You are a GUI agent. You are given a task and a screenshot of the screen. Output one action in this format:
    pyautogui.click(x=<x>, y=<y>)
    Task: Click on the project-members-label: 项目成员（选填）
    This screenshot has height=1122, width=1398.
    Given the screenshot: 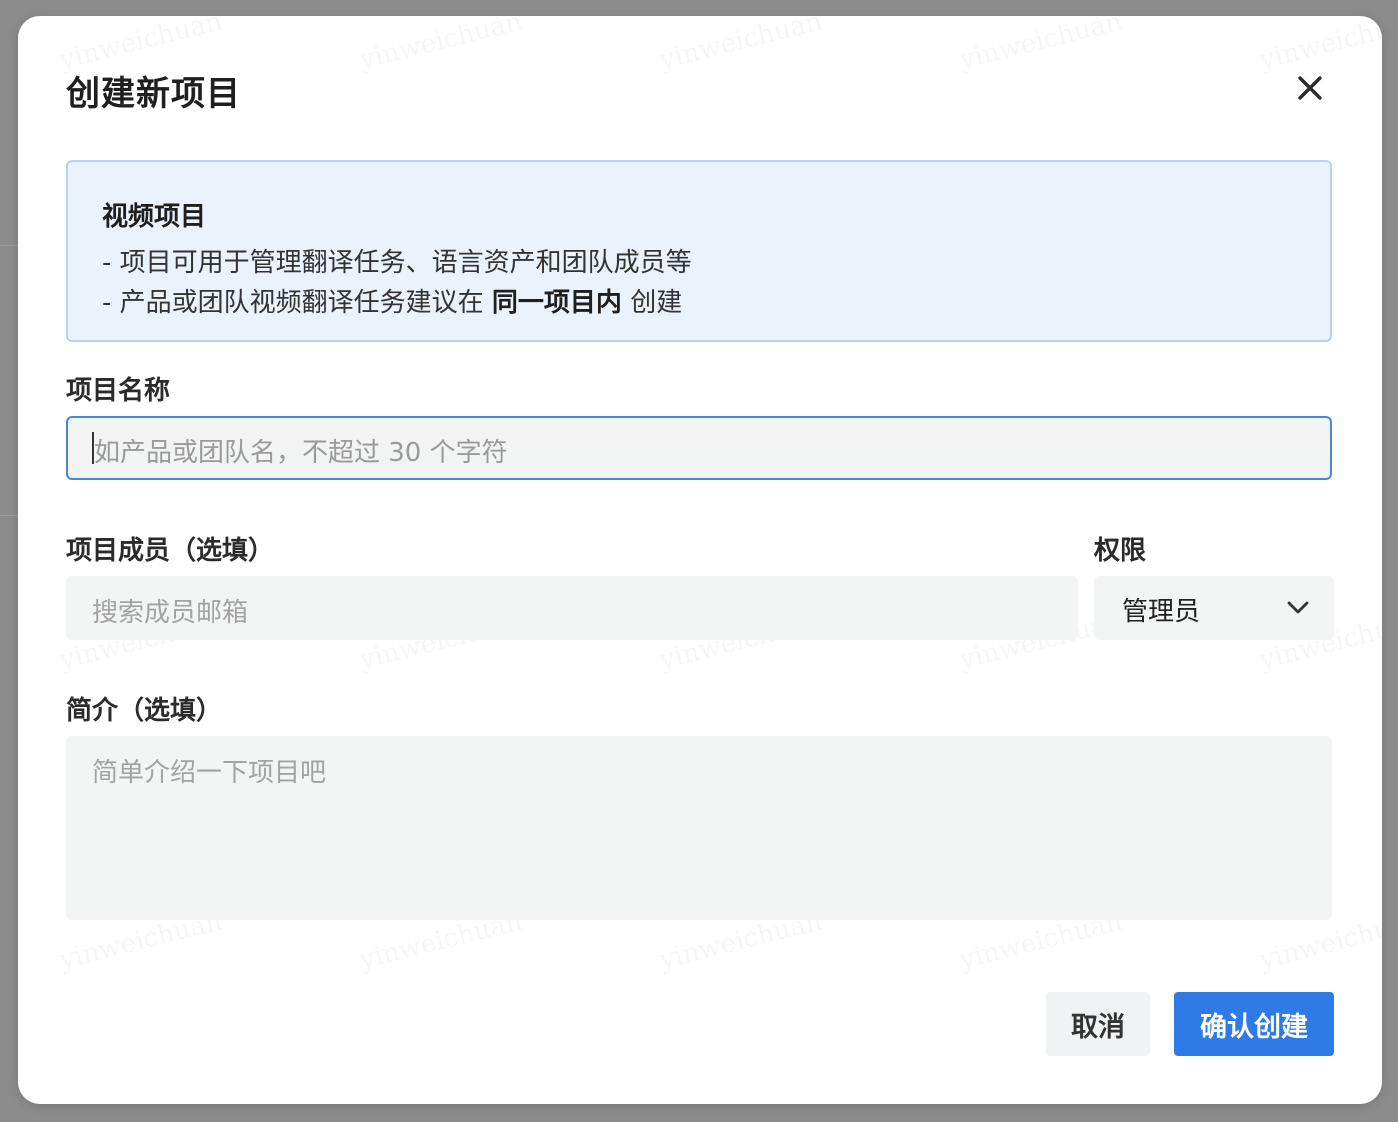 What is the action you would take?
    pyautogui.click(x=170, y=551)
    